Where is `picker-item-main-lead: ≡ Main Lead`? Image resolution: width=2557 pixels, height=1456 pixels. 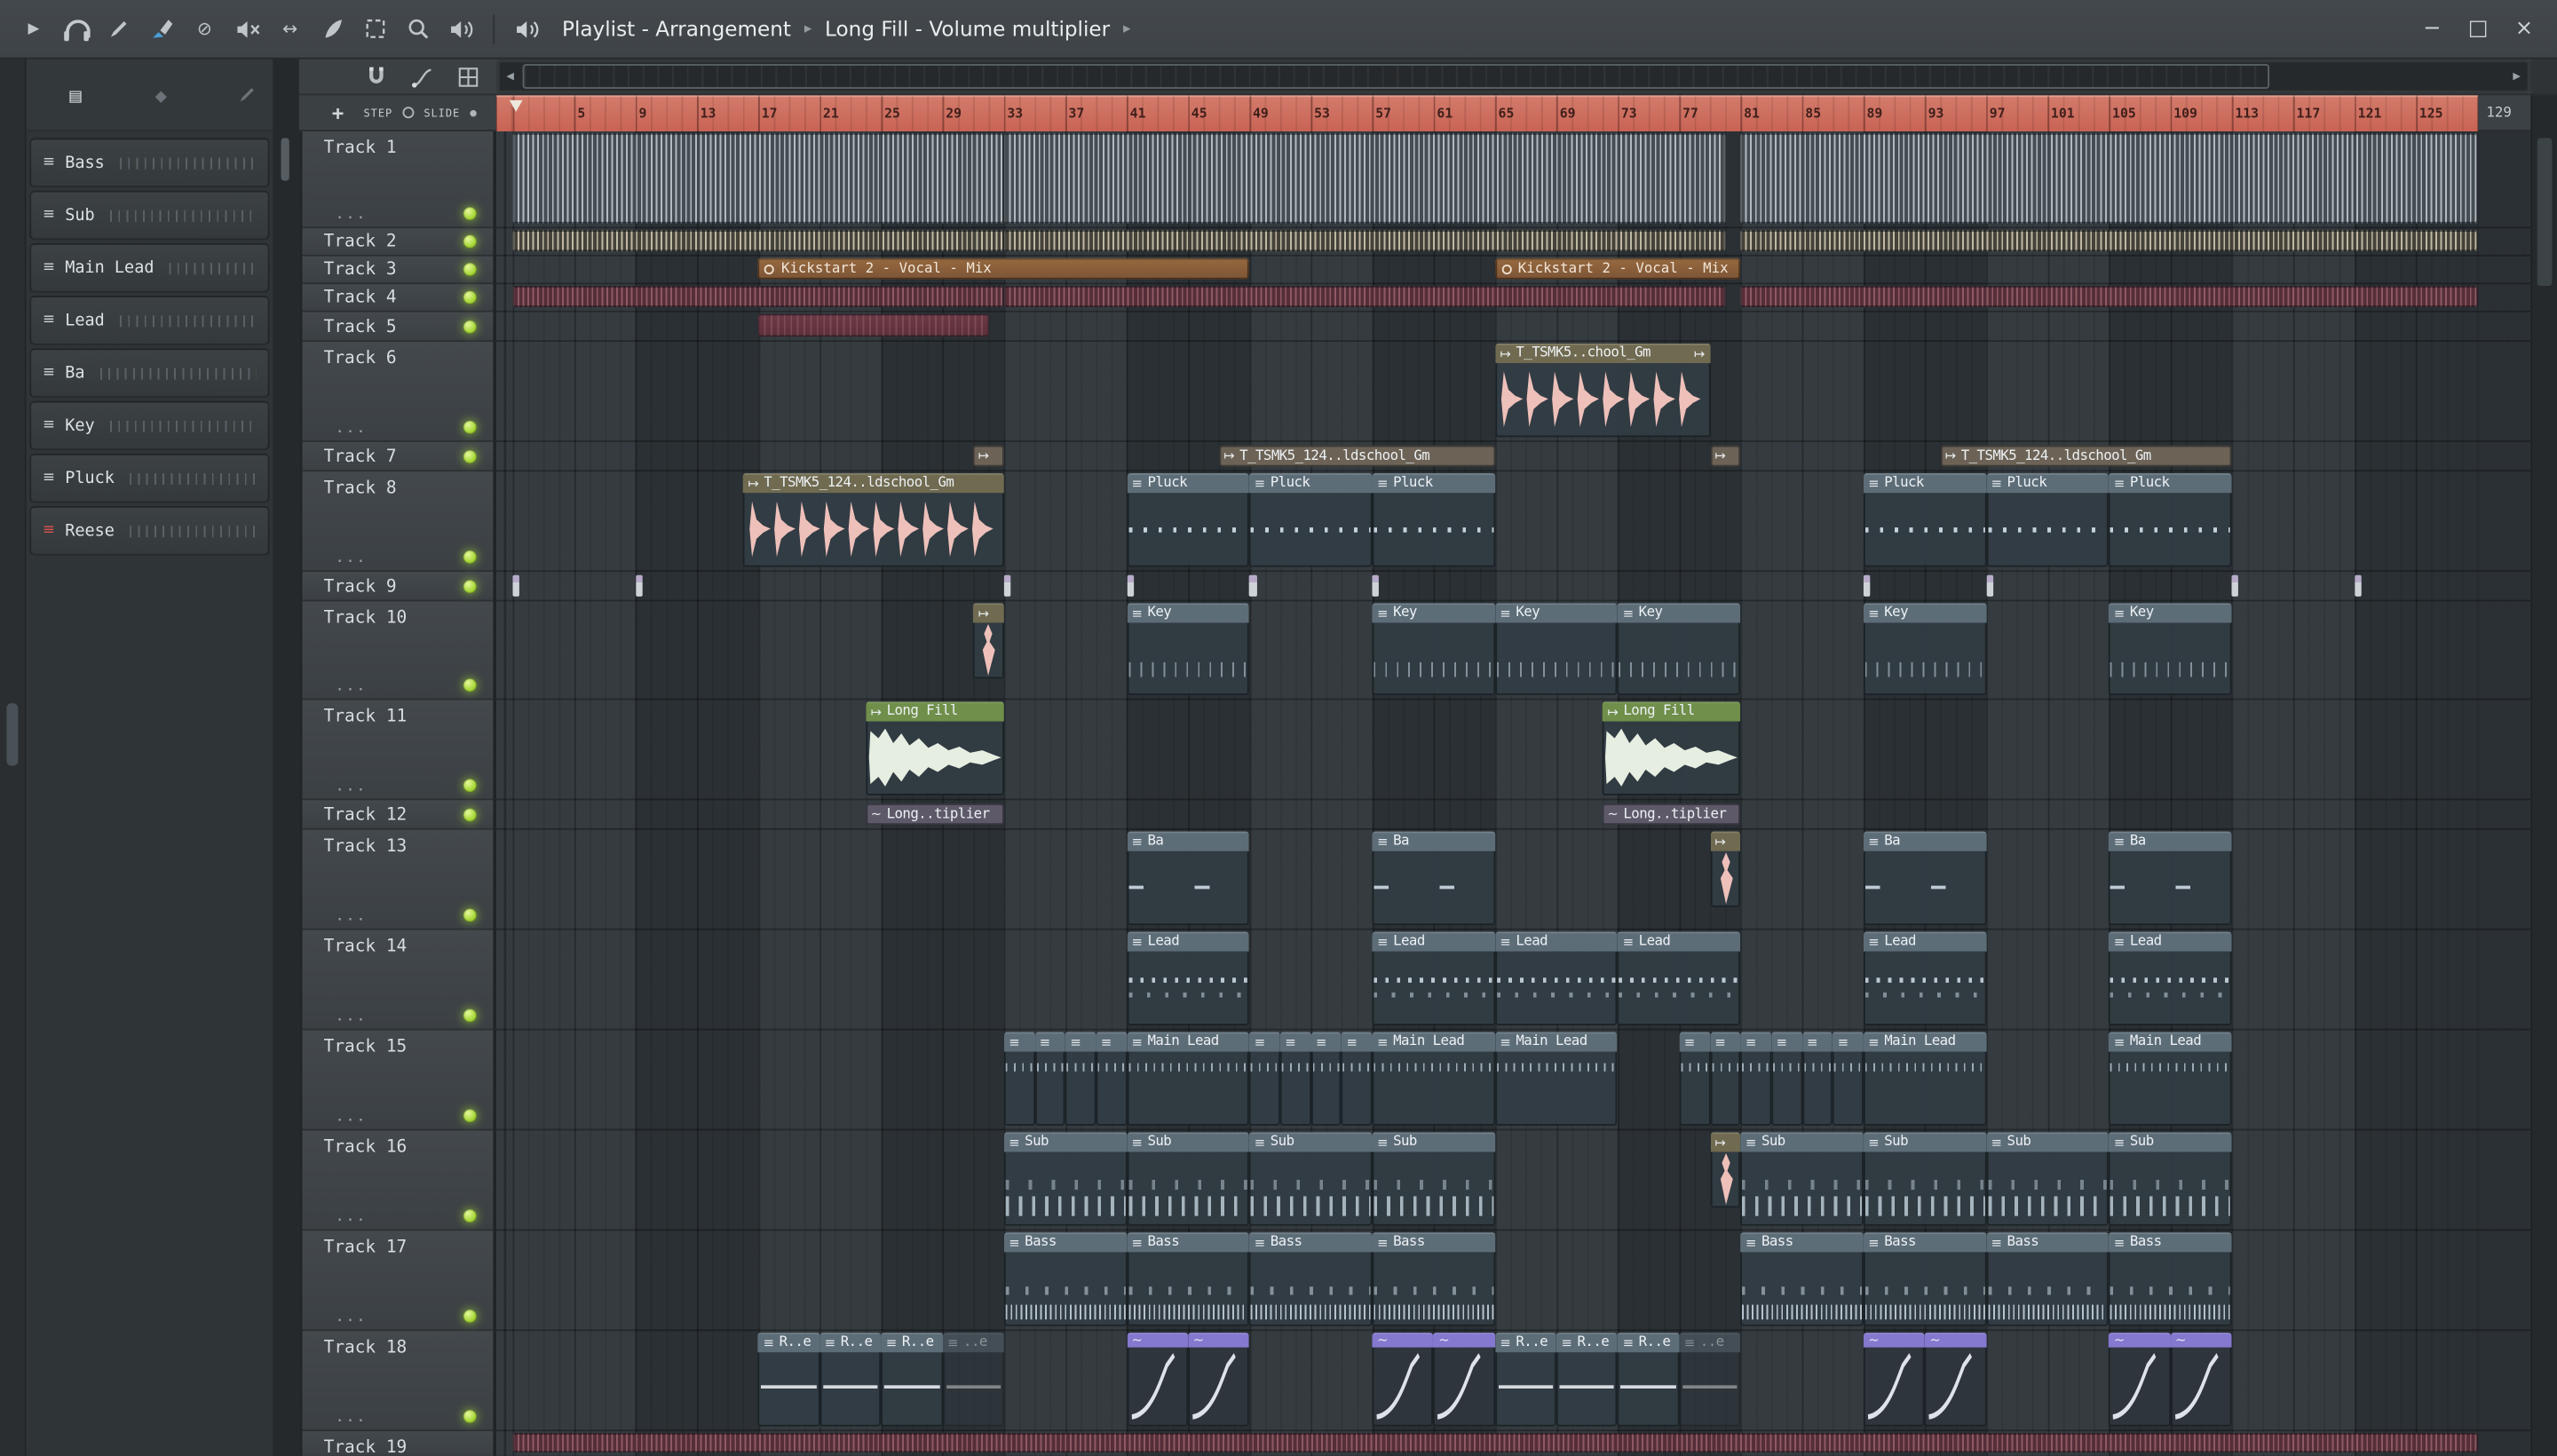
picker-item-main-lead: ≡ Main Lead is located at coordinates (149, 267).